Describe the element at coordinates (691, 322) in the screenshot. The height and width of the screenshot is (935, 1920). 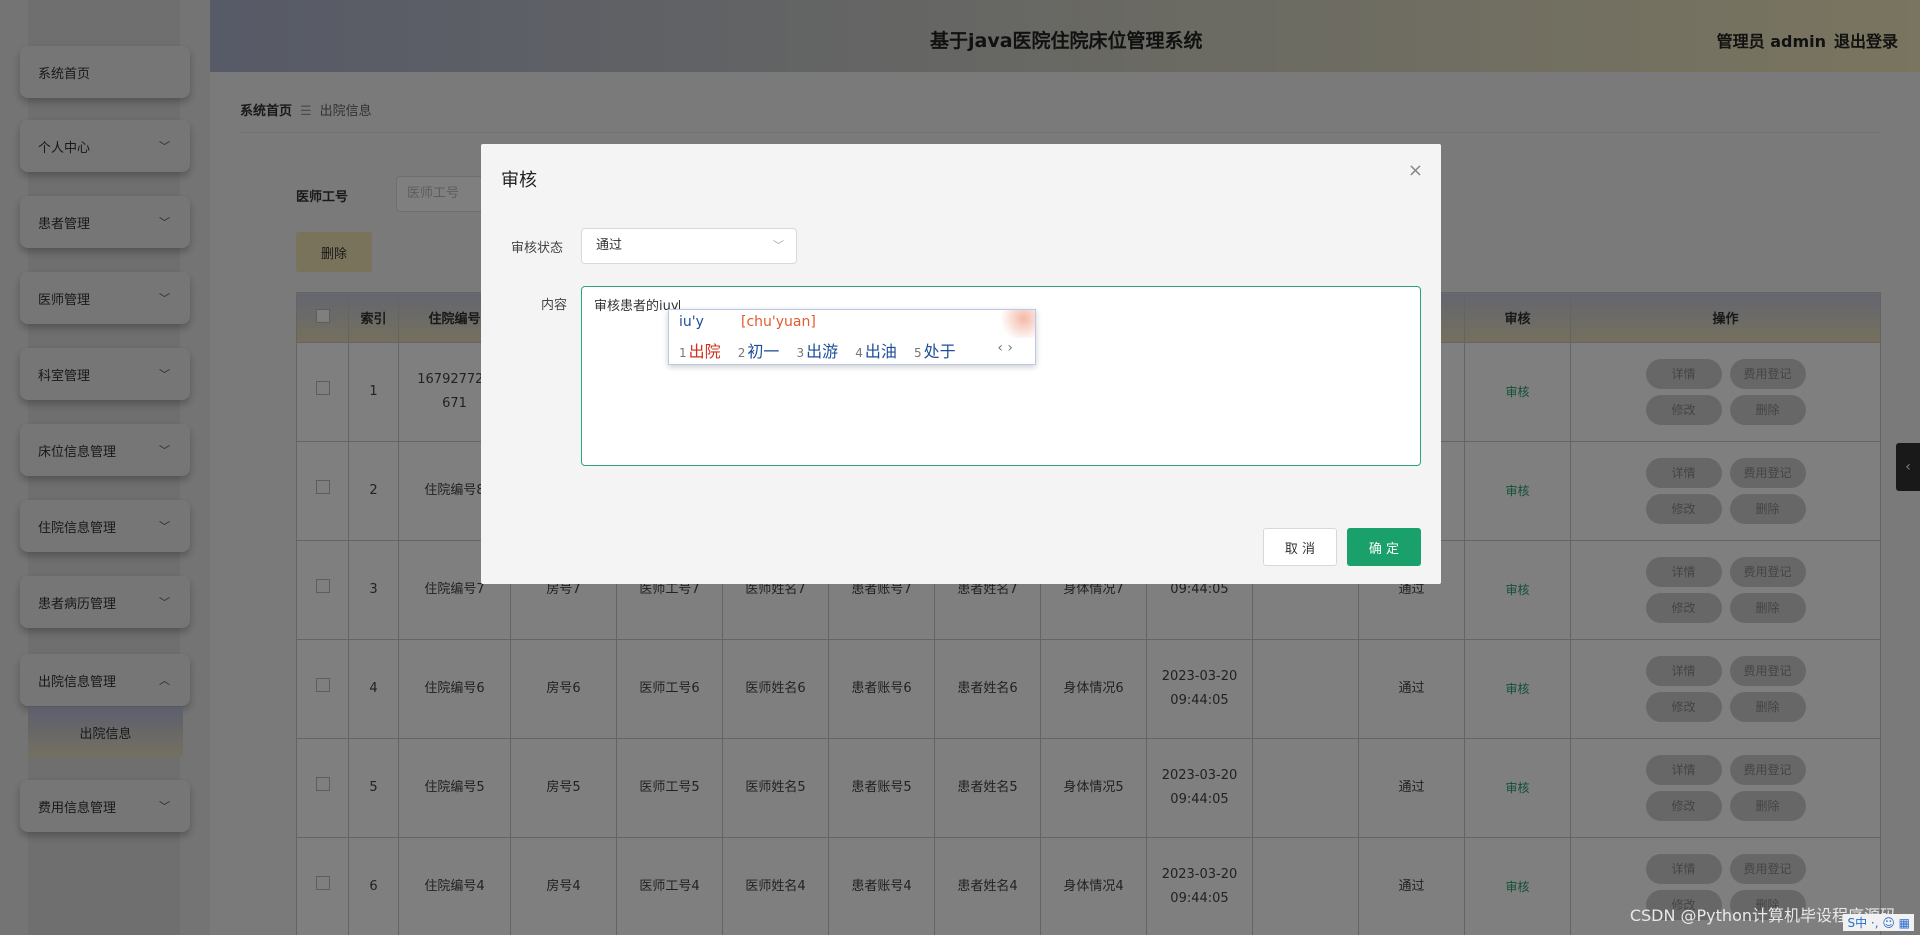
I see `ime-pinyin: iu'y` at that location.